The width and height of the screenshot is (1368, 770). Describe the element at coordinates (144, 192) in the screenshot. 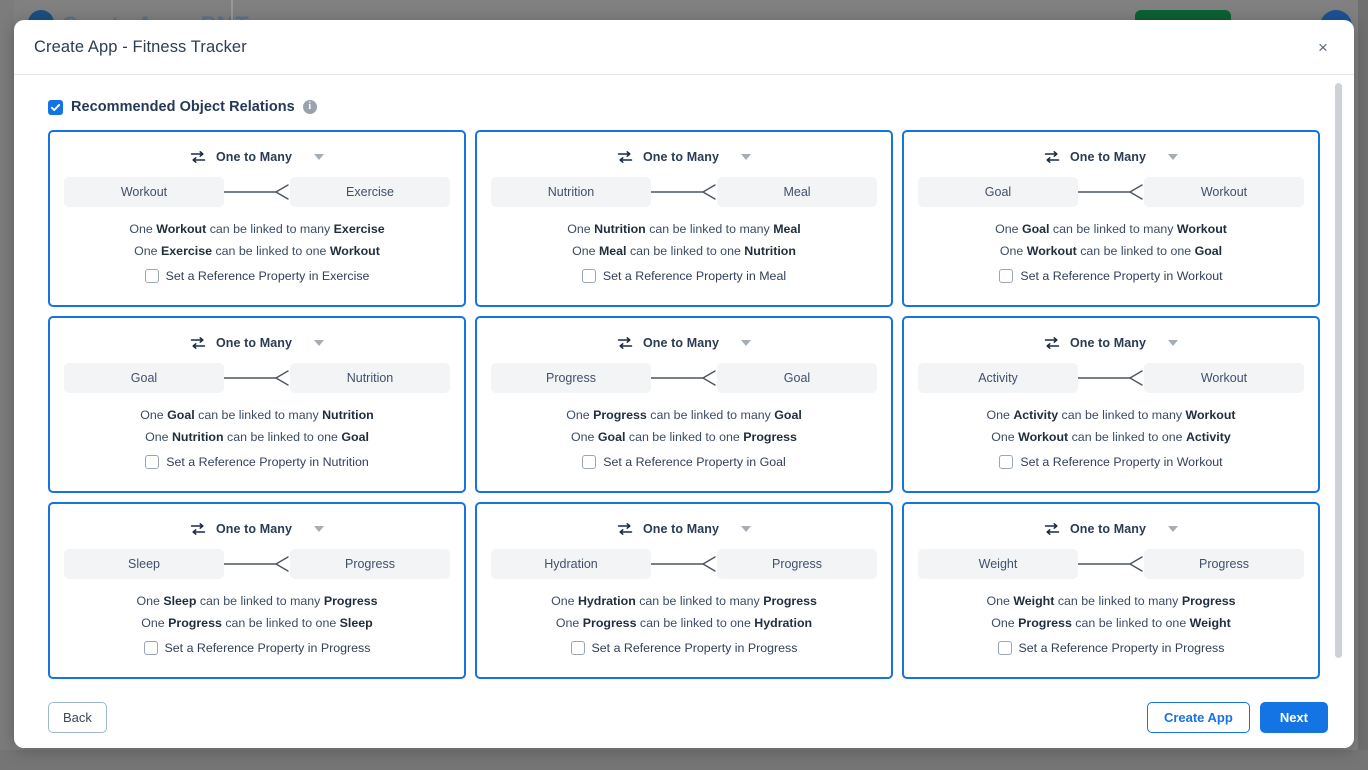

I see `left-entity-pill: Workout` at that location.